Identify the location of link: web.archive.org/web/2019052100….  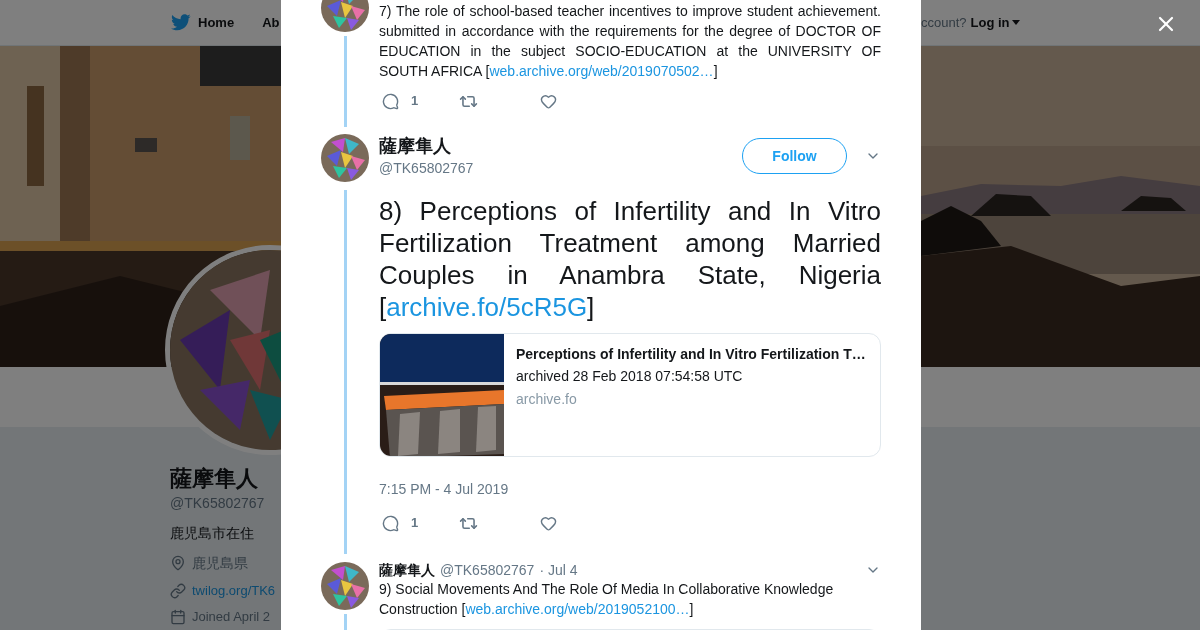
(577, 609).